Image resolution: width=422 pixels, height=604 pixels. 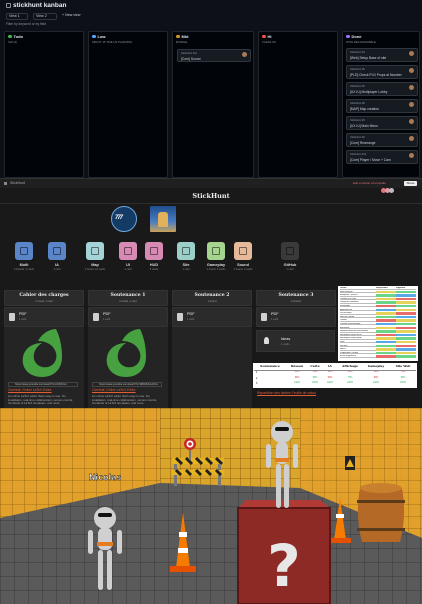 What do you see at coordinates (186, 251) in the screenshot?
I see `tile-site-icon` at bounding box center [186, 251].